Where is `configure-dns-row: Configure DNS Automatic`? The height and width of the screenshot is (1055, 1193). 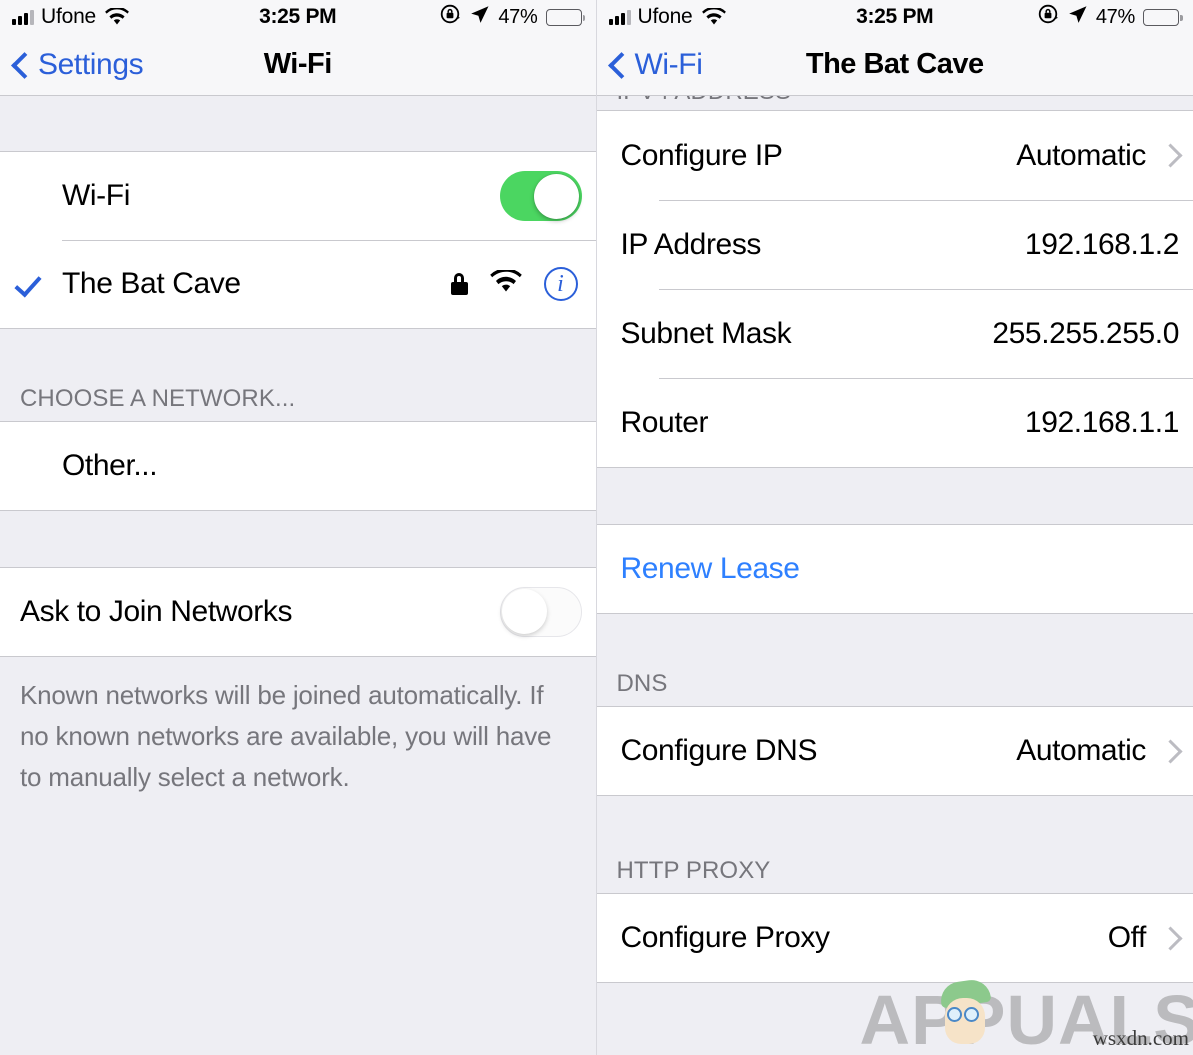 configure-dns-row: Configure DNS Automatic is located at coordinates (894, 751).